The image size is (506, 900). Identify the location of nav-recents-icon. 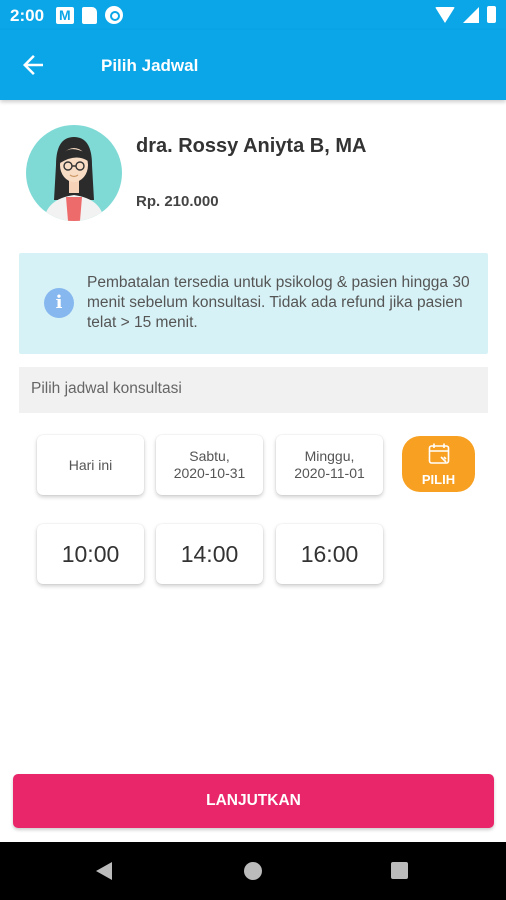
(399, 870).